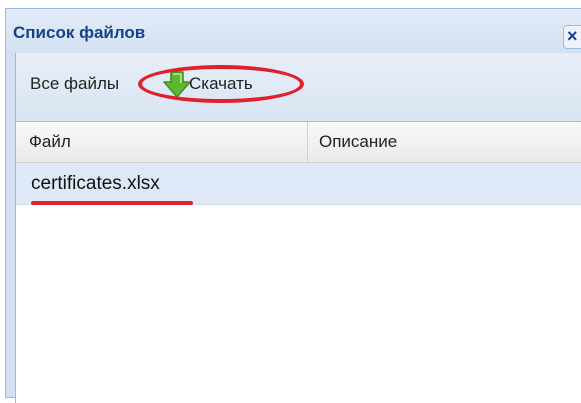 The width and height of the screenshot is (581, 403). I want to click on window-title: Список файлов, so click(79, 32).